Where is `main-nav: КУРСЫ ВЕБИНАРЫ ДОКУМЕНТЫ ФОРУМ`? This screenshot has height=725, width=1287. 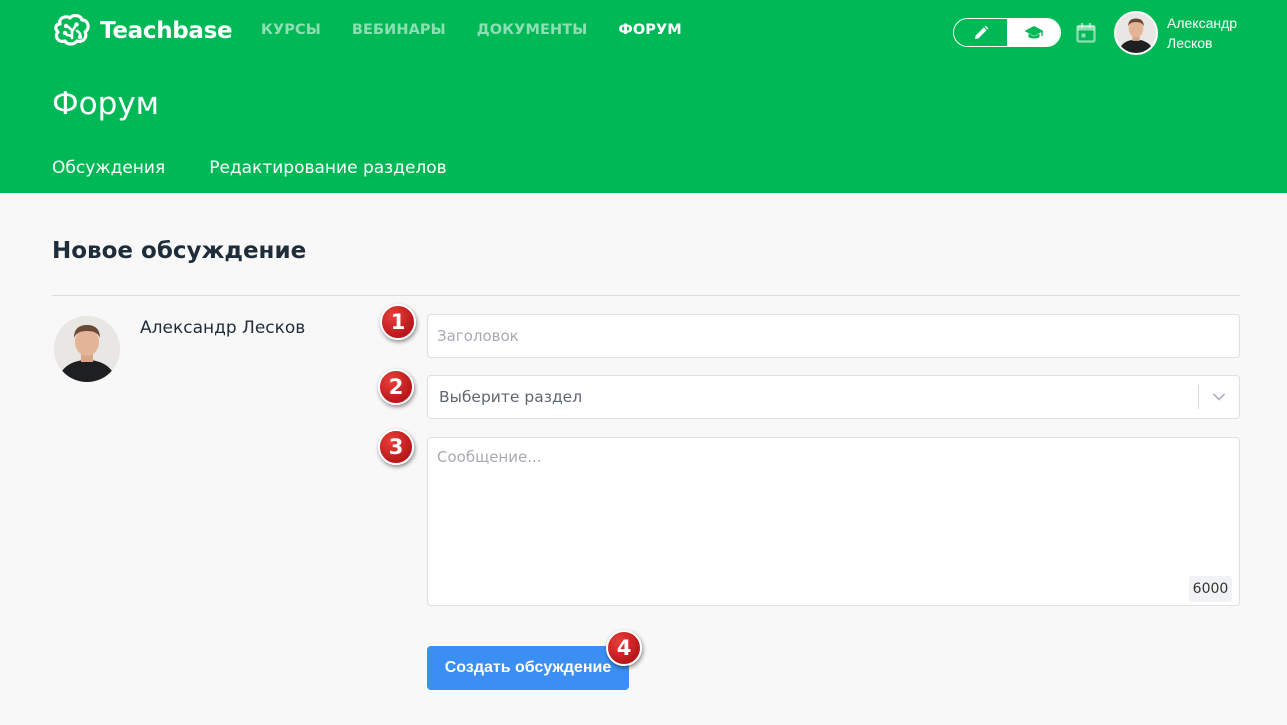 main-nav: КУРСЫ ВЕБИНАРЫ ДОКУМЕНТЫ ФОРУМ is located at coordinates (471, 30).